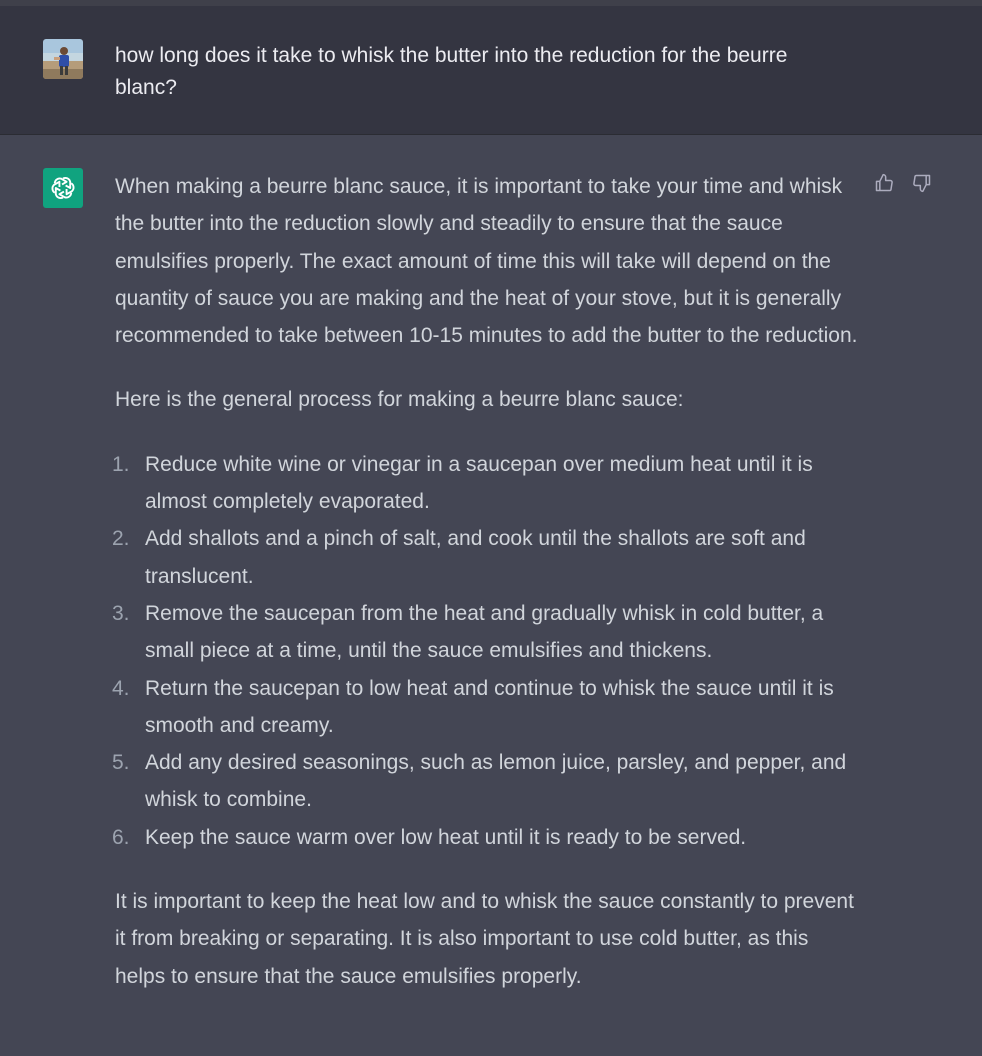  I want to click on list-item-number: 5., so click(121, 763).